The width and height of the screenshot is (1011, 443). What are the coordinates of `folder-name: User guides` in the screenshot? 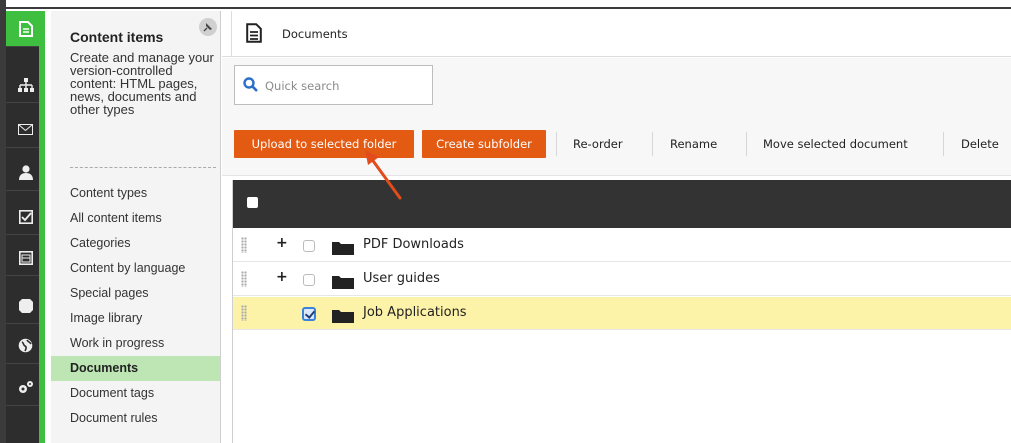 It's located at (401, 278).